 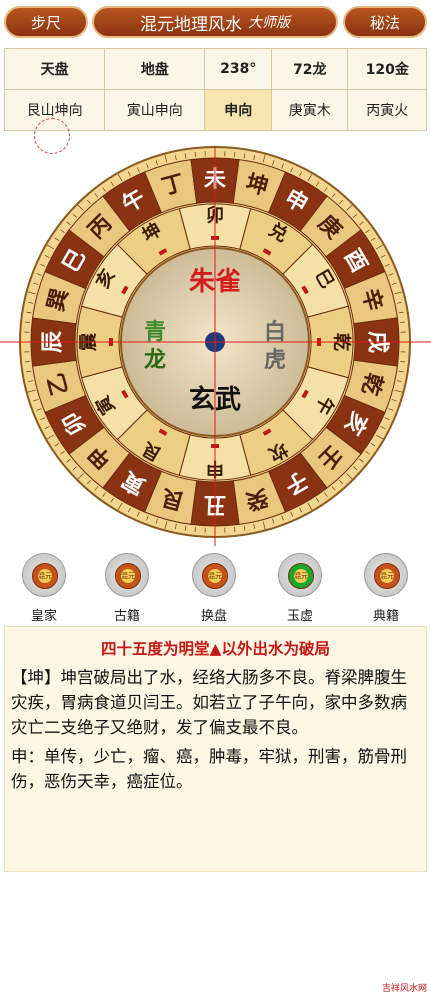 What do you see at coordinates (404, 989) in the screenshot?
I see `watermark: 吉祥风水网` at bounding box center [404, 989].